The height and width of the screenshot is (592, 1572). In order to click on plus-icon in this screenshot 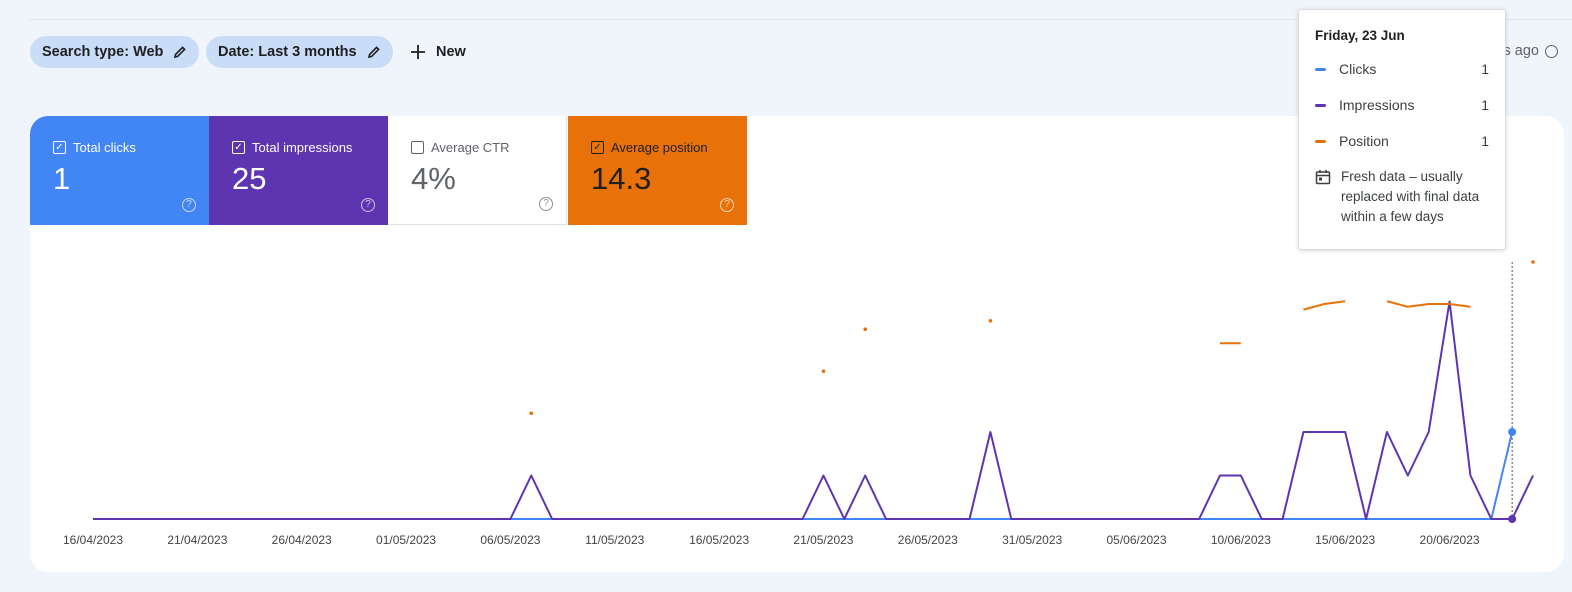, I will do `click(418, 52)`.